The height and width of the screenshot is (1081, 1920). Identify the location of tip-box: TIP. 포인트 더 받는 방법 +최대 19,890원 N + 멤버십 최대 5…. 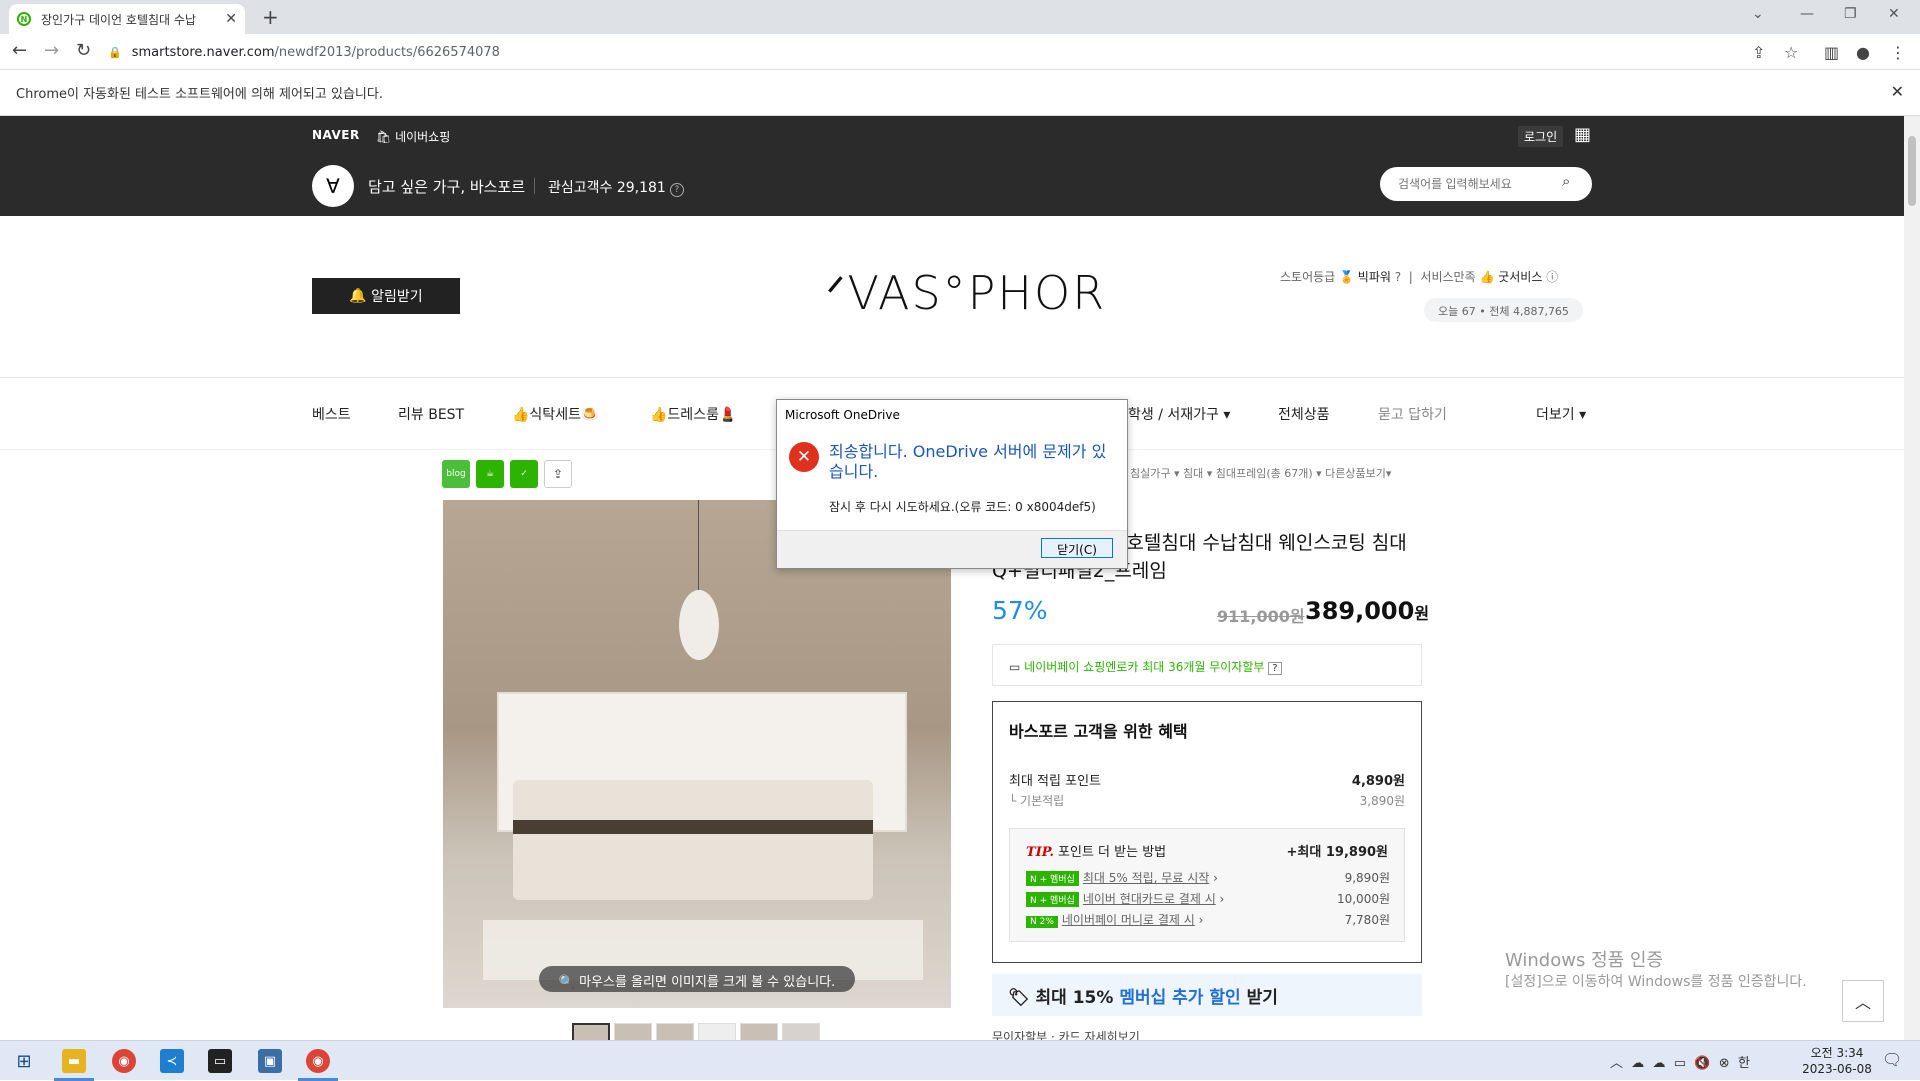
(1207, 885).